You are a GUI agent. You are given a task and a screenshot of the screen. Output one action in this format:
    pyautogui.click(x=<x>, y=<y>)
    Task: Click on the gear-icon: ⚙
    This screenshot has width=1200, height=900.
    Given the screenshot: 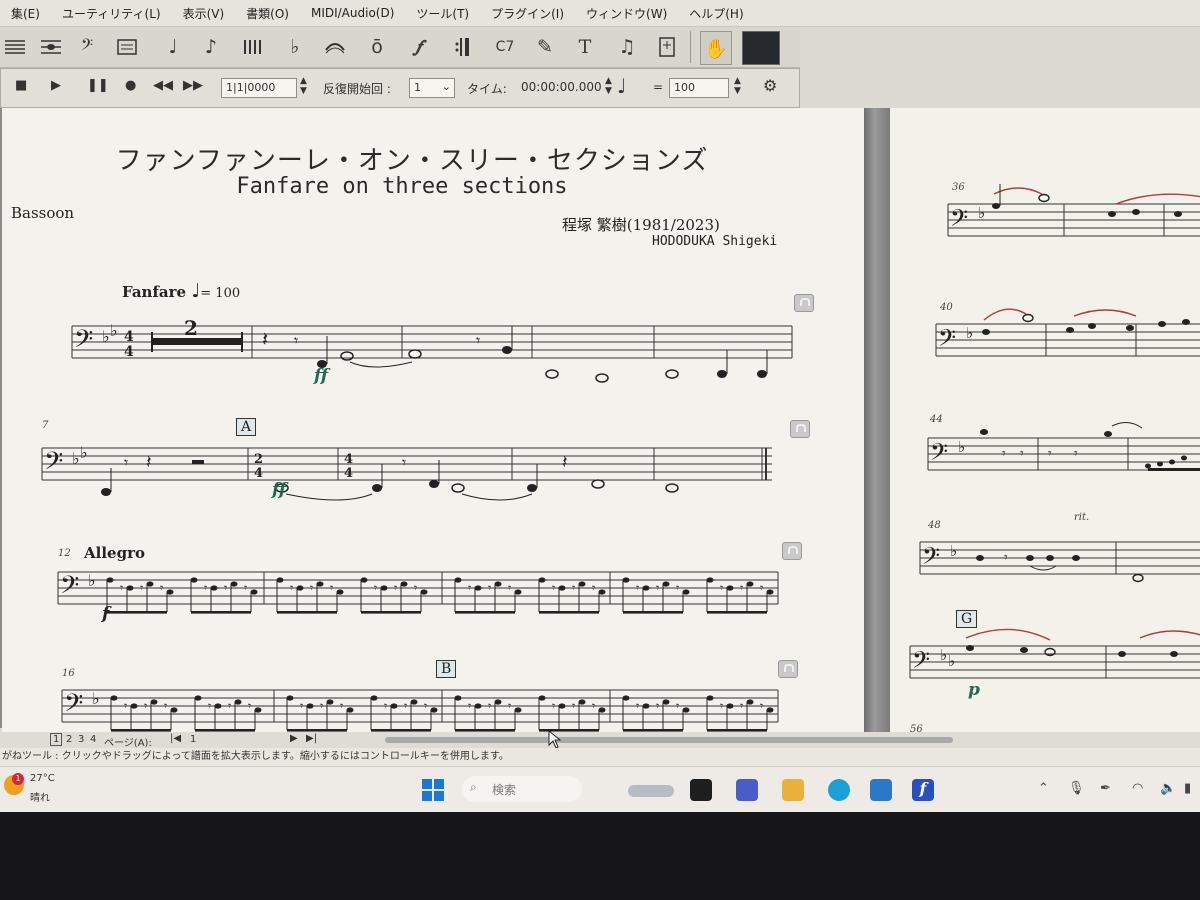 What is the action you would take?
    pyautogui.click(x=770, y=85)
    